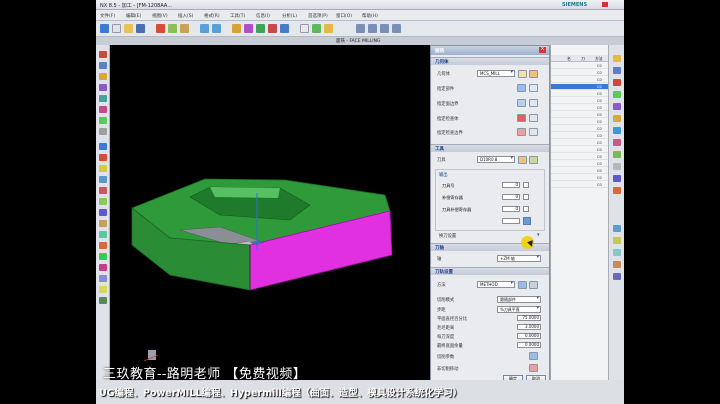  Describe the element at coordinates (103, 65) in the screenshot. I see `part-navigator-icon` at that location.